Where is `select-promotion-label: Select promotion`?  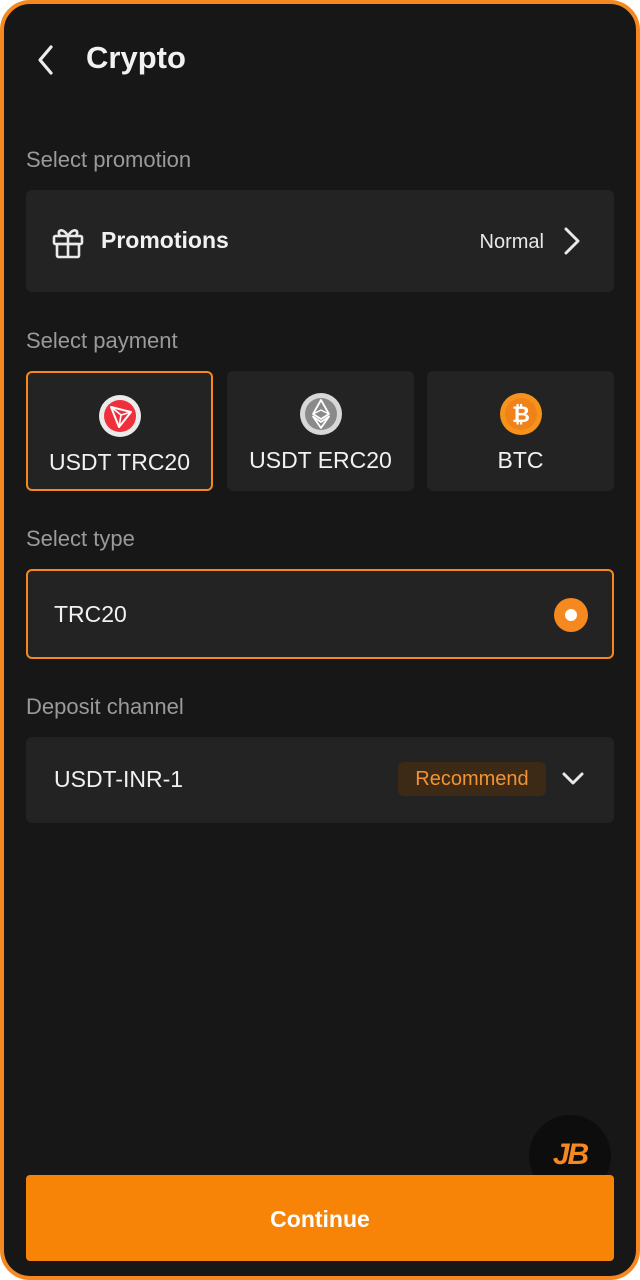 select-promotion-label: Select promotion is located at coordinates (109, 159).